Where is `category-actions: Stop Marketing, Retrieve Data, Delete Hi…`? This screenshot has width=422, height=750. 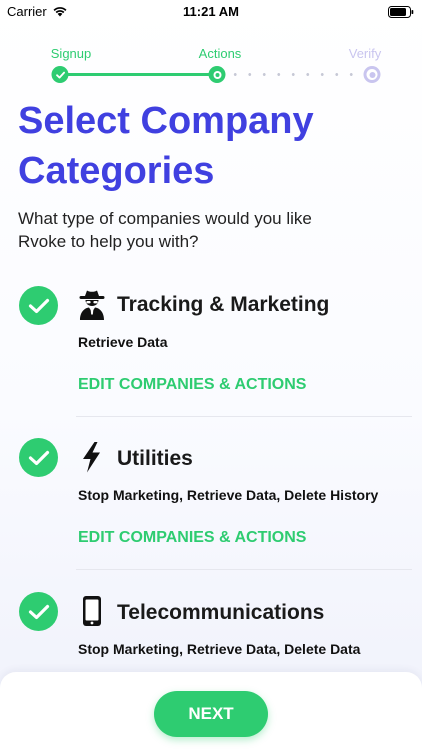
category-actions: Stop Marketing, Retrieve Data, Delete Hi… is located at coordinates (228, 495).